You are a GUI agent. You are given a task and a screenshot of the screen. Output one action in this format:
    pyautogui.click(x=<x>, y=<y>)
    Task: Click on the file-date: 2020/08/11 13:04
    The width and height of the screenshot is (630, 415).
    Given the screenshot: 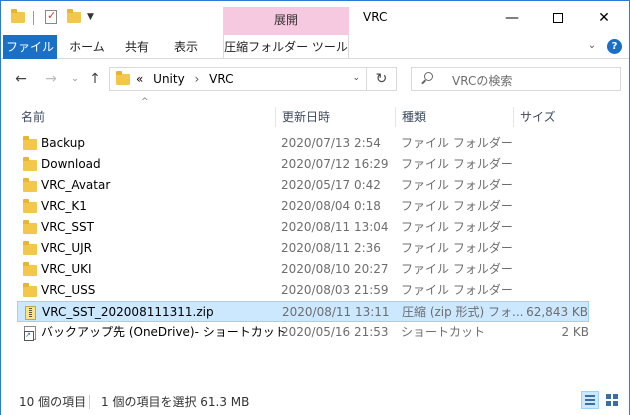 What is the action you would take?
    pyautogui.click(x=335, y=227)
    